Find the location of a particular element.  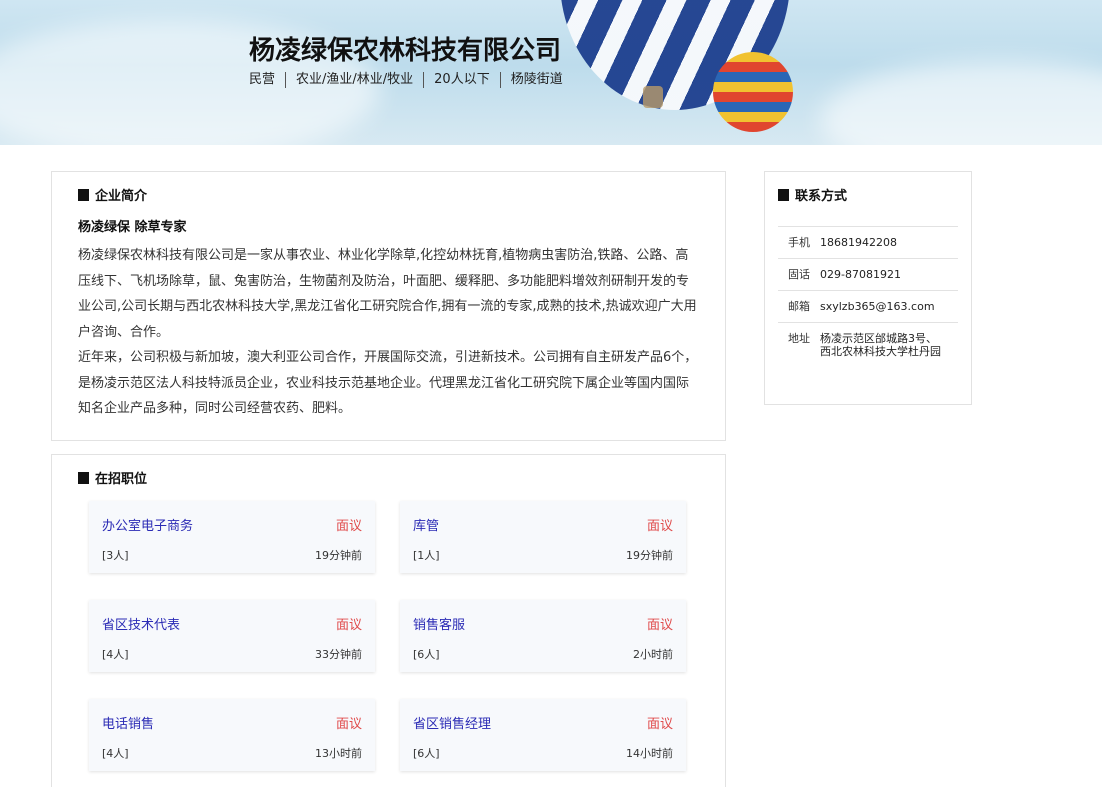

contact-label: 地址 is located at coordinates (799, 338).